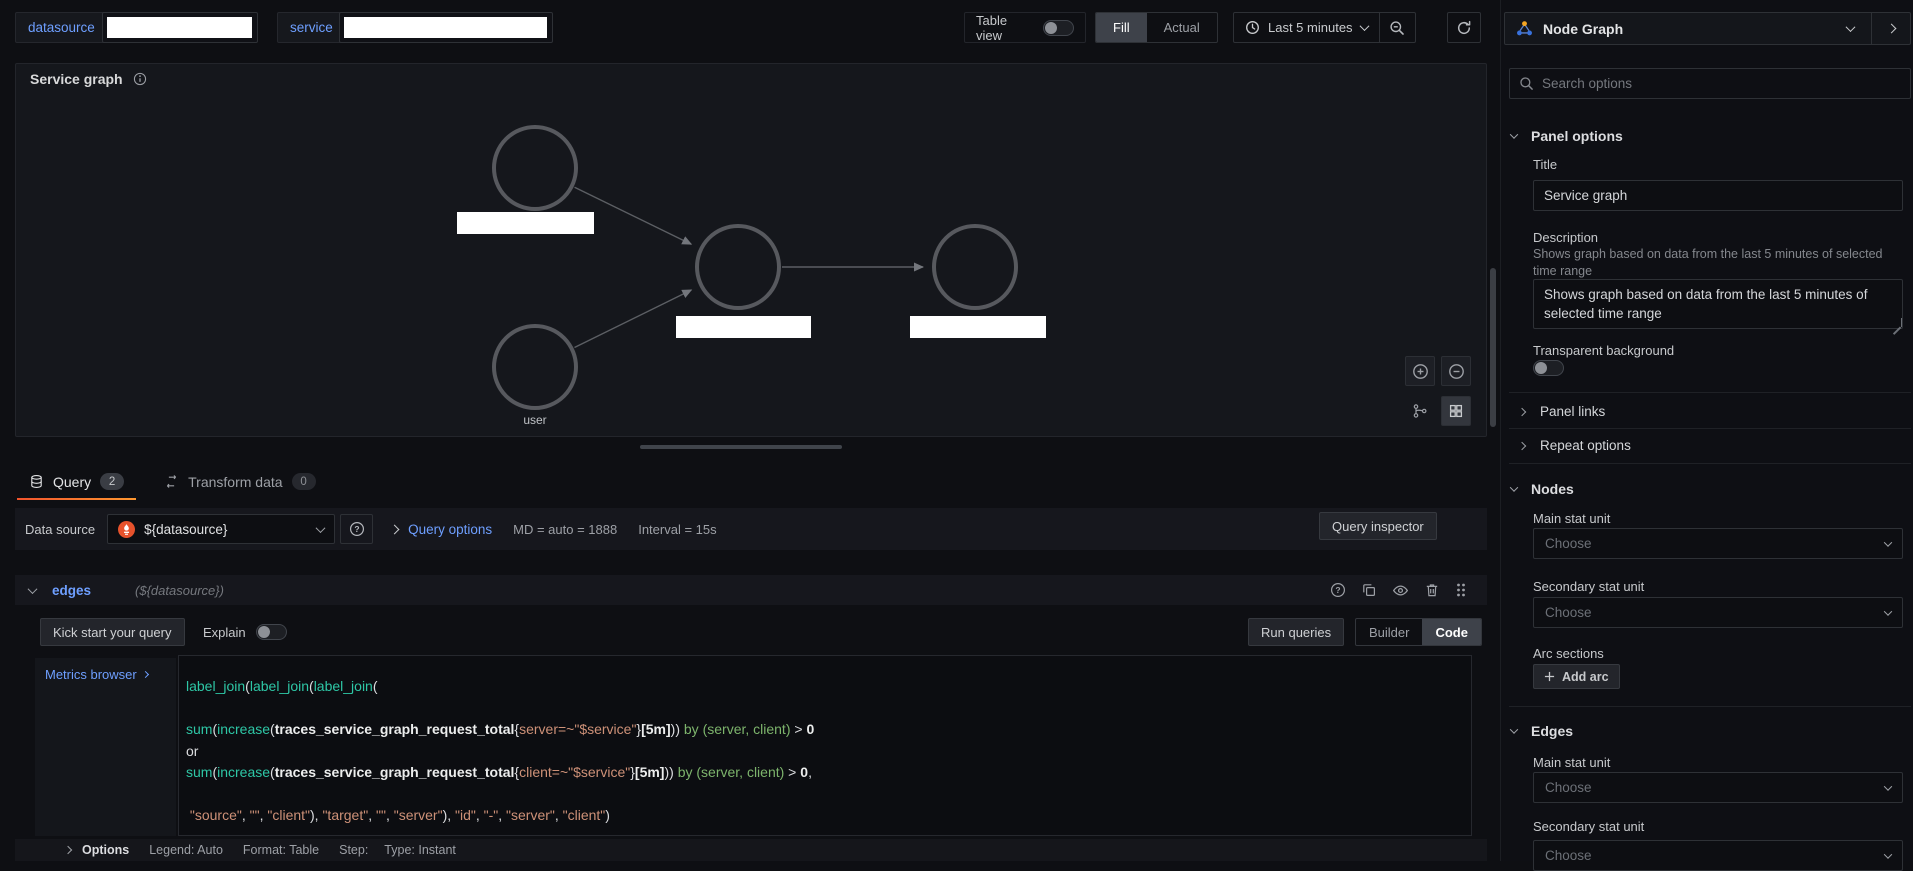  What do you see at coordinates (235, 481) in the screenshot?
I see `tab-label: Transform data` at bounding box center [235, 481].